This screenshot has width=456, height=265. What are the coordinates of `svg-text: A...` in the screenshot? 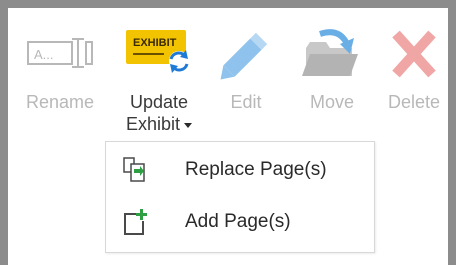 It's located at (44, 54).